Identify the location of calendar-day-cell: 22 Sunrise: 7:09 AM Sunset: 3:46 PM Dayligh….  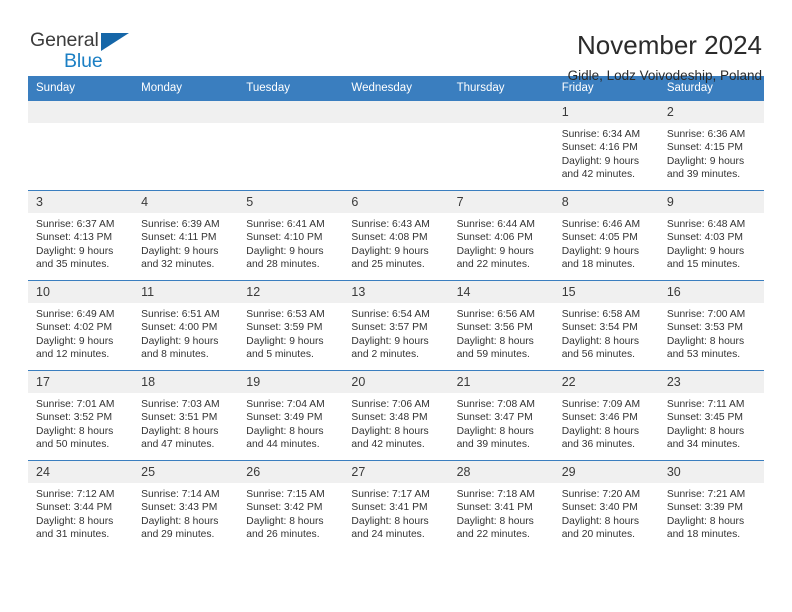
(606, 415).